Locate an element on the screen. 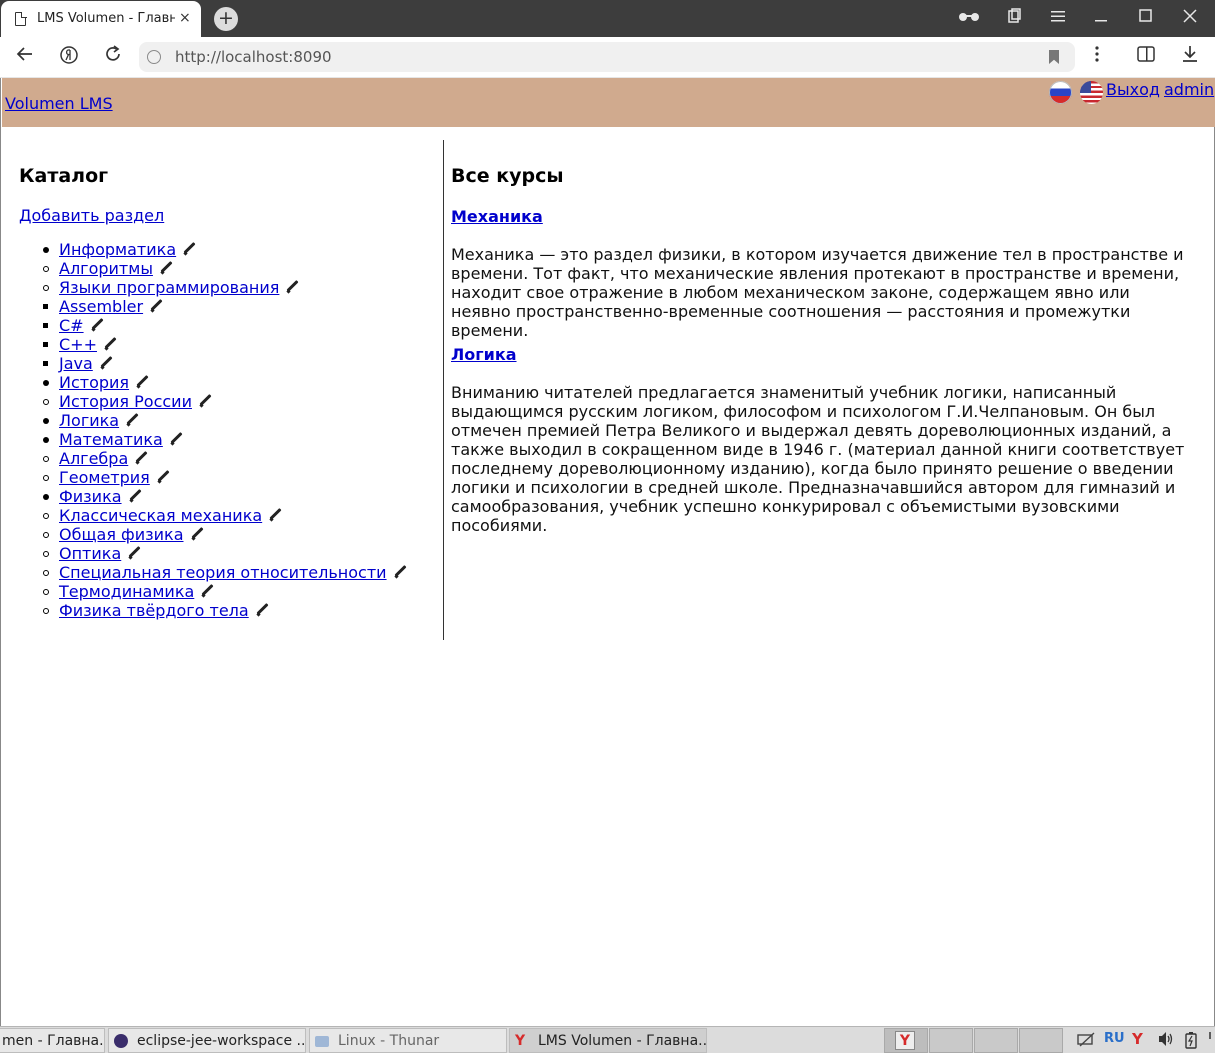  tree-link: Физика is located at coordinates (90, 496).